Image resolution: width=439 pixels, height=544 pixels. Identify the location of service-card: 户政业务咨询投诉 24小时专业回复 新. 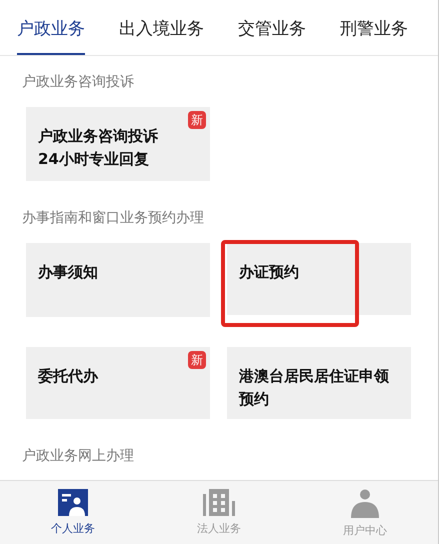
(118, 144).